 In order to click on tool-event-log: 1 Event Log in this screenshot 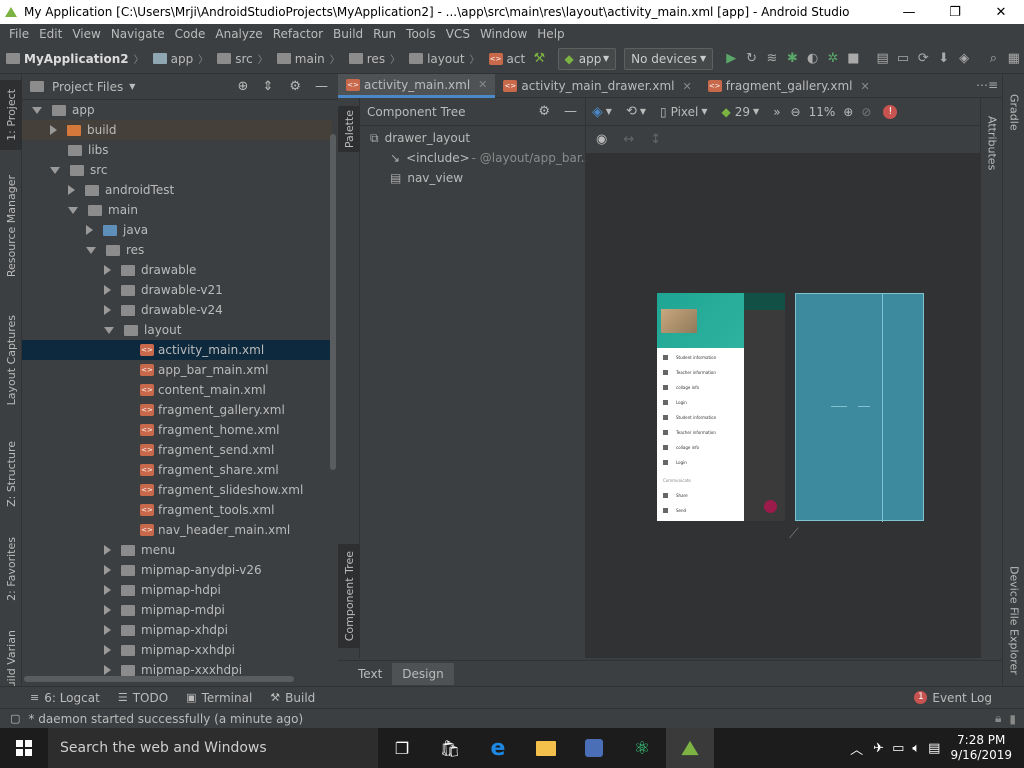, I will do `click(953, 698)`.